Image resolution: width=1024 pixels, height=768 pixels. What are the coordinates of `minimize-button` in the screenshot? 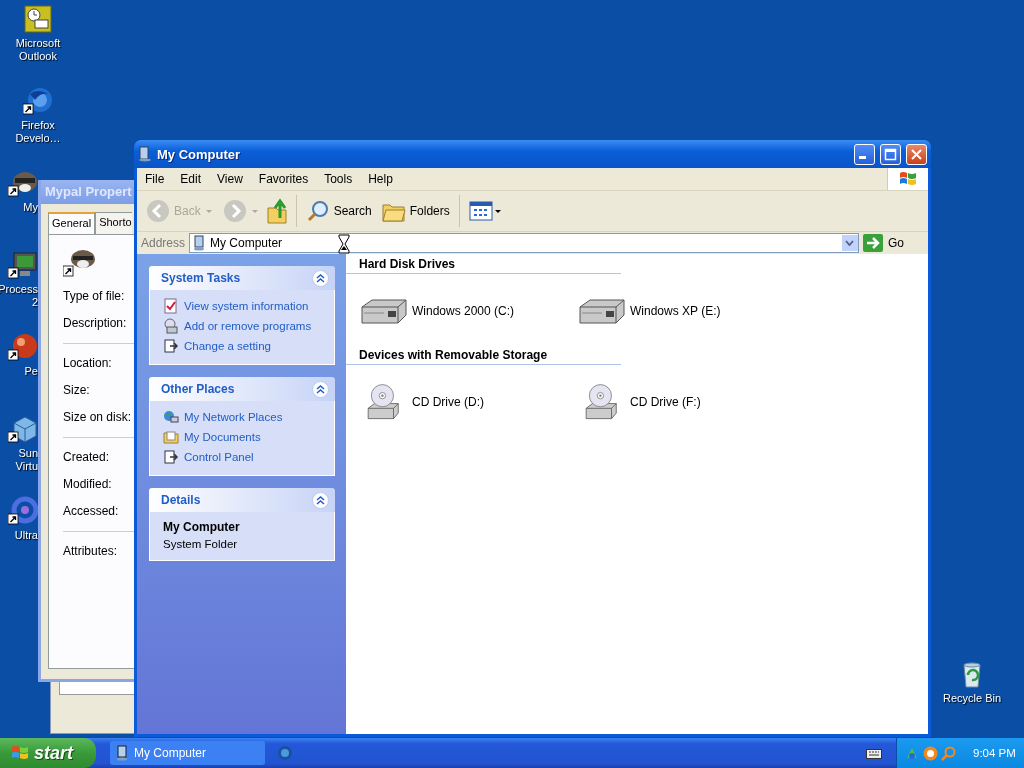 It's located at (864, 154).